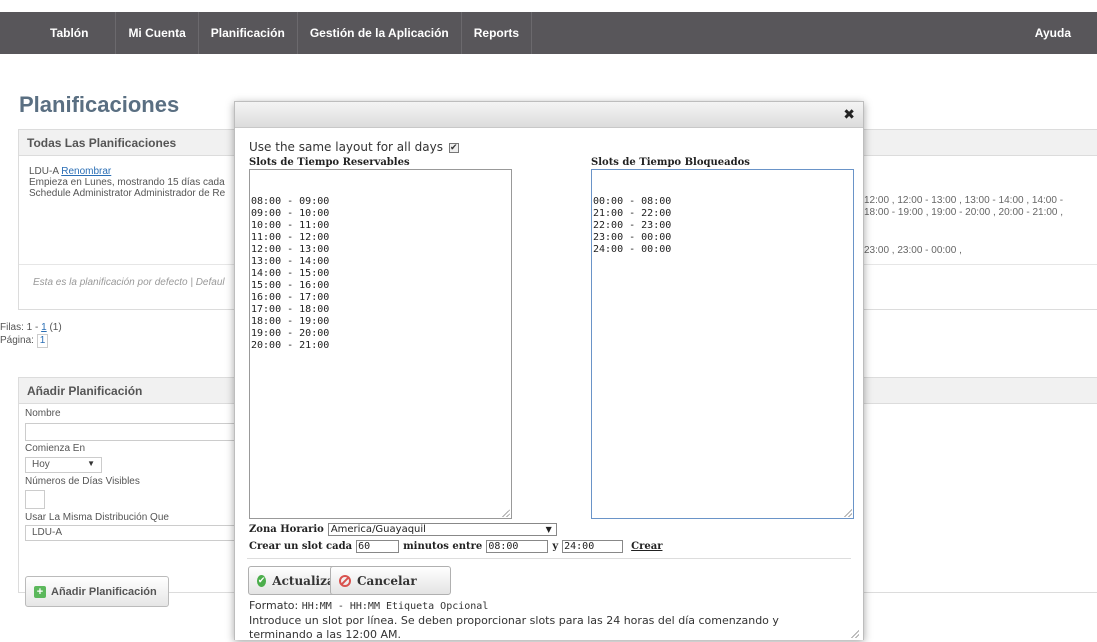  What do you see at coordinates (329, 162) in the screenshot?
I see `reservable-slots-title: Slots de Tiempo Reservables` at bounding box center [329, 162].